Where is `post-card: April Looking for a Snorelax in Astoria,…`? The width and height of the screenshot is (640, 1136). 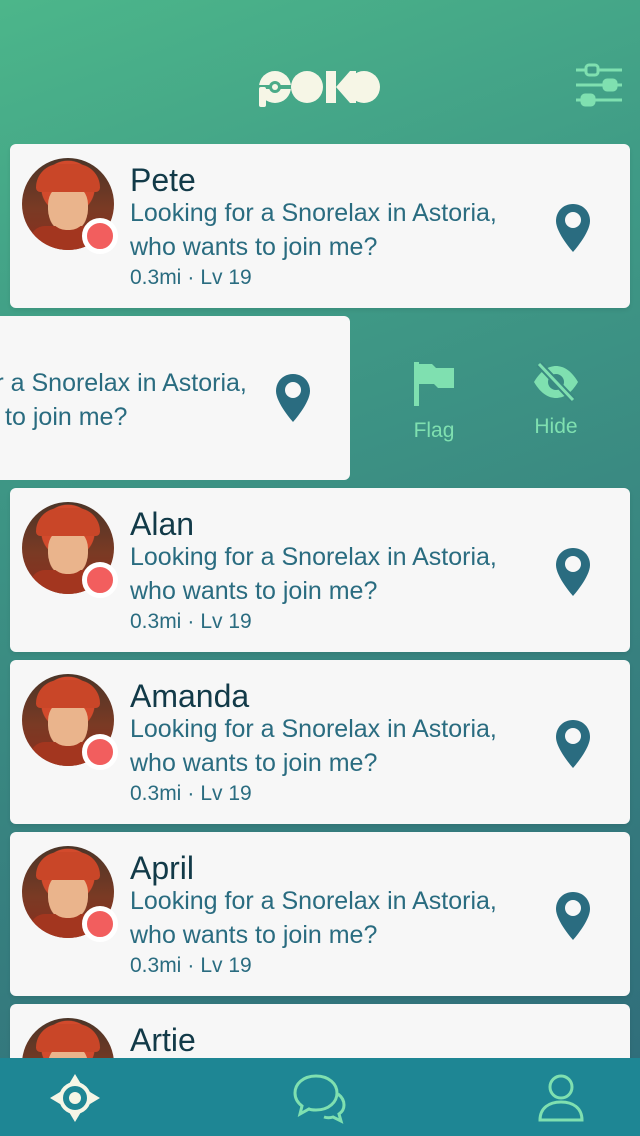 post-card: April Looking for a Snorelax in Astoria,… is located at coordinates (320, 914).